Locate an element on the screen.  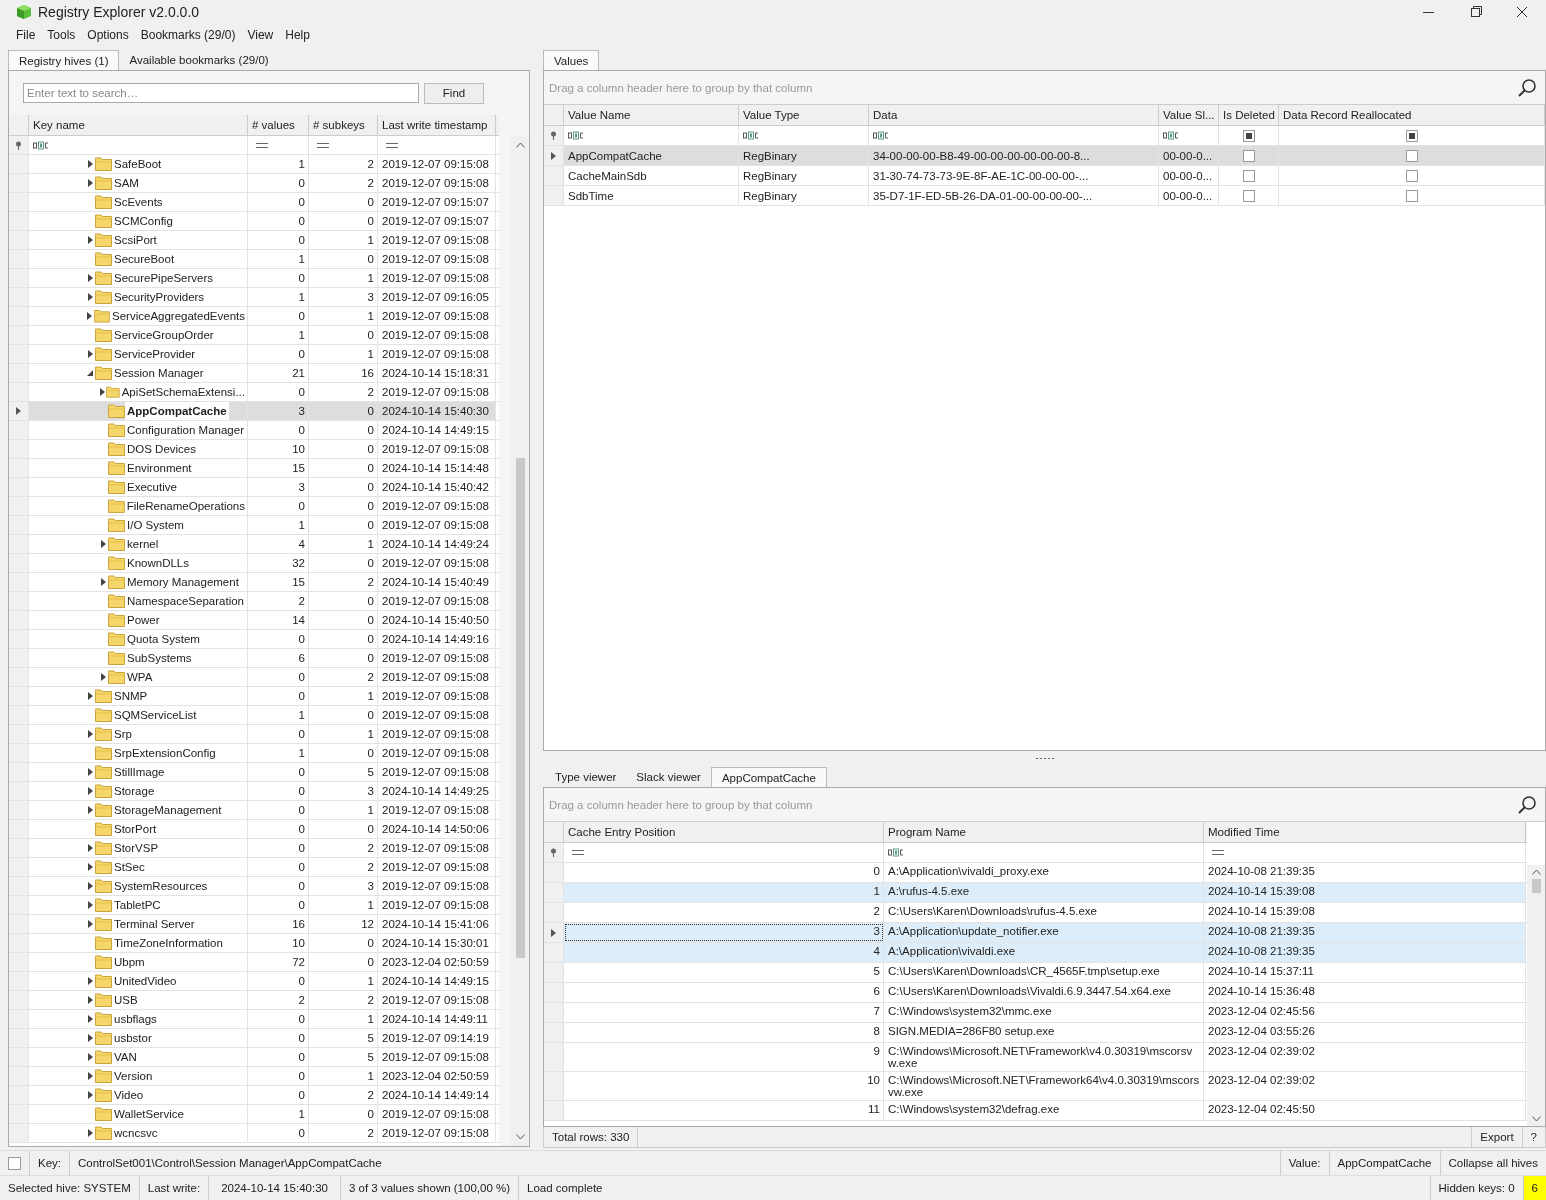
cache-row: 11 C:\Windows\system32\defrag.exe 2023-12-04 02:45:50 is located at coordinates (1035, 1111).